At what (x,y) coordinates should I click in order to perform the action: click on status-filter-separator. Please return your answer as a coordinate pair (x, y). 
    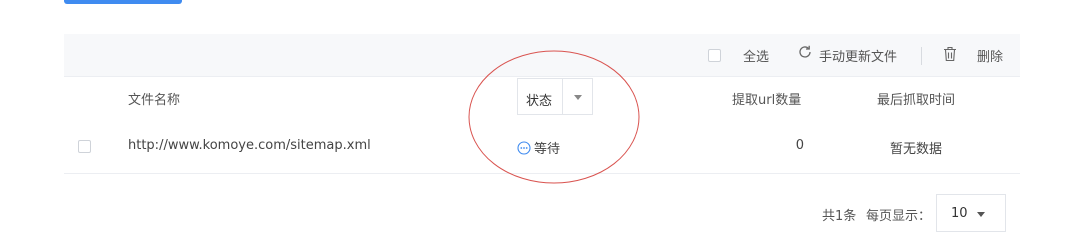
    Looking at the image, I should click on (562, 96).